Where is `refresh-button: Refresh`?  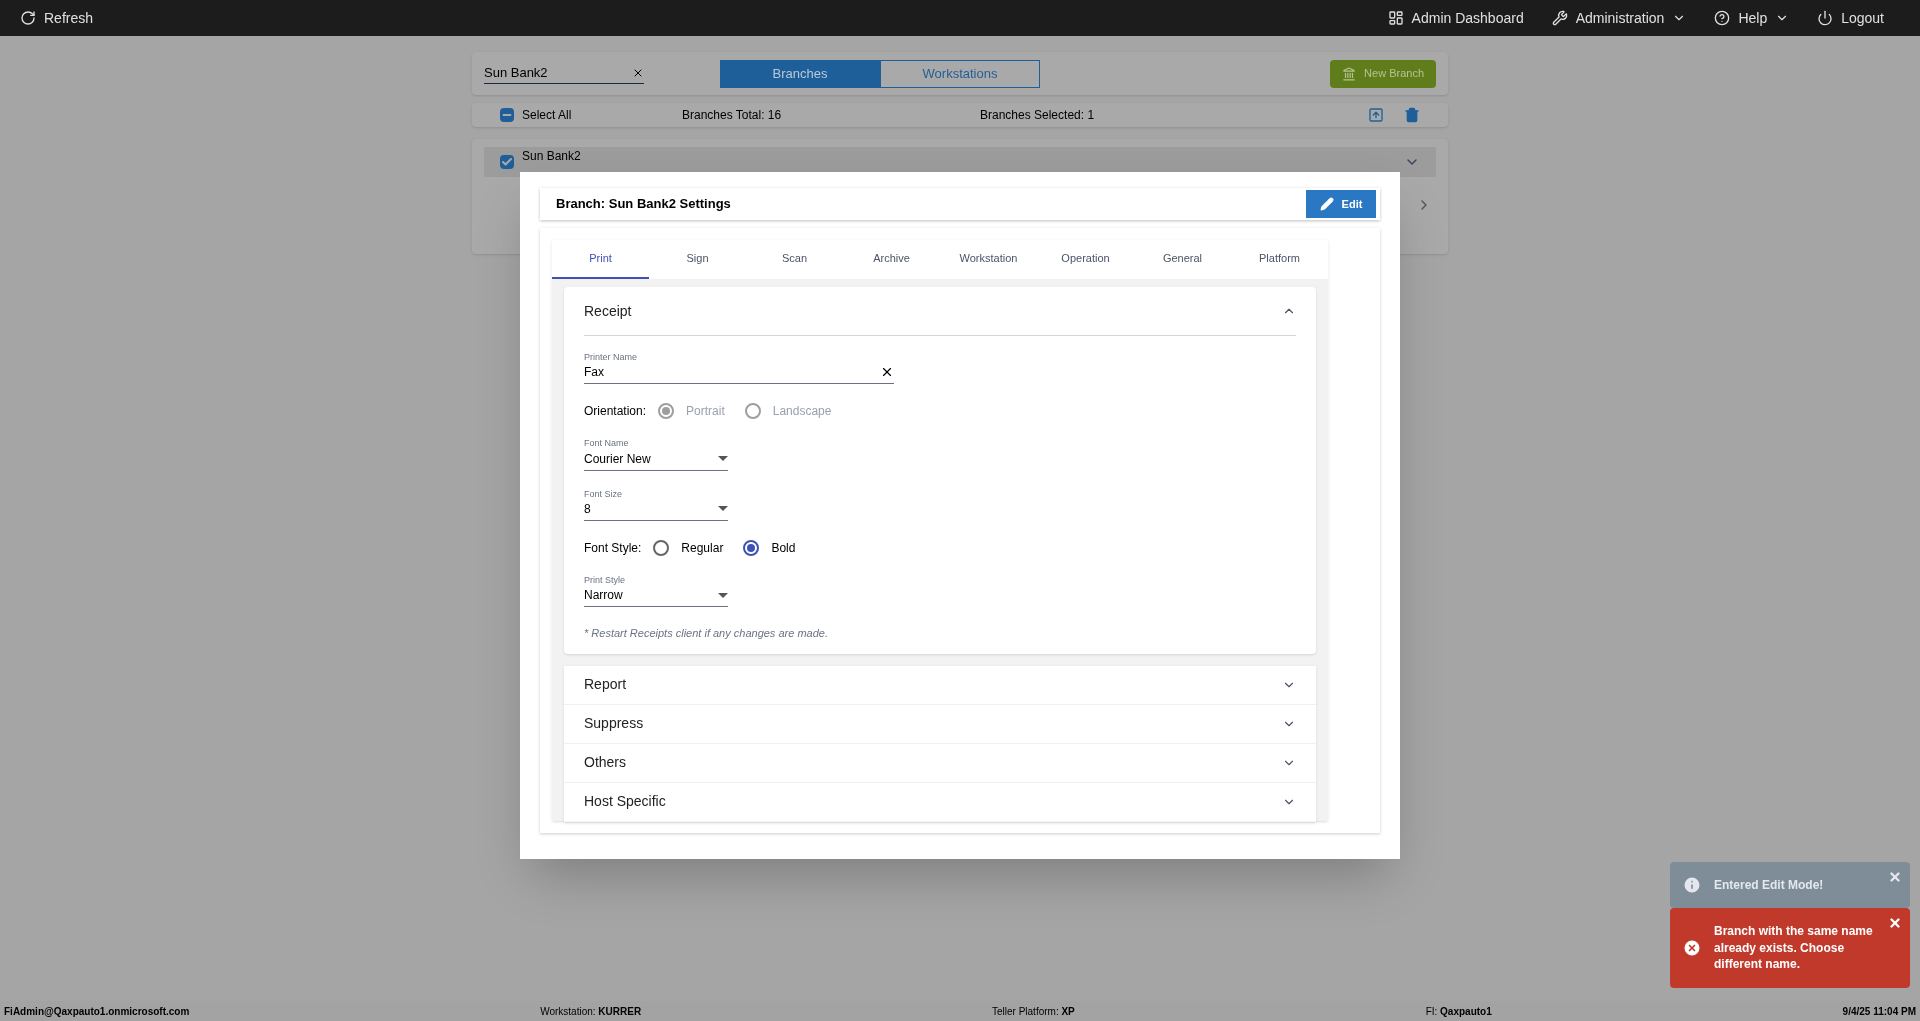
refresh-button: Refresh is located at coordinates (57, 18).